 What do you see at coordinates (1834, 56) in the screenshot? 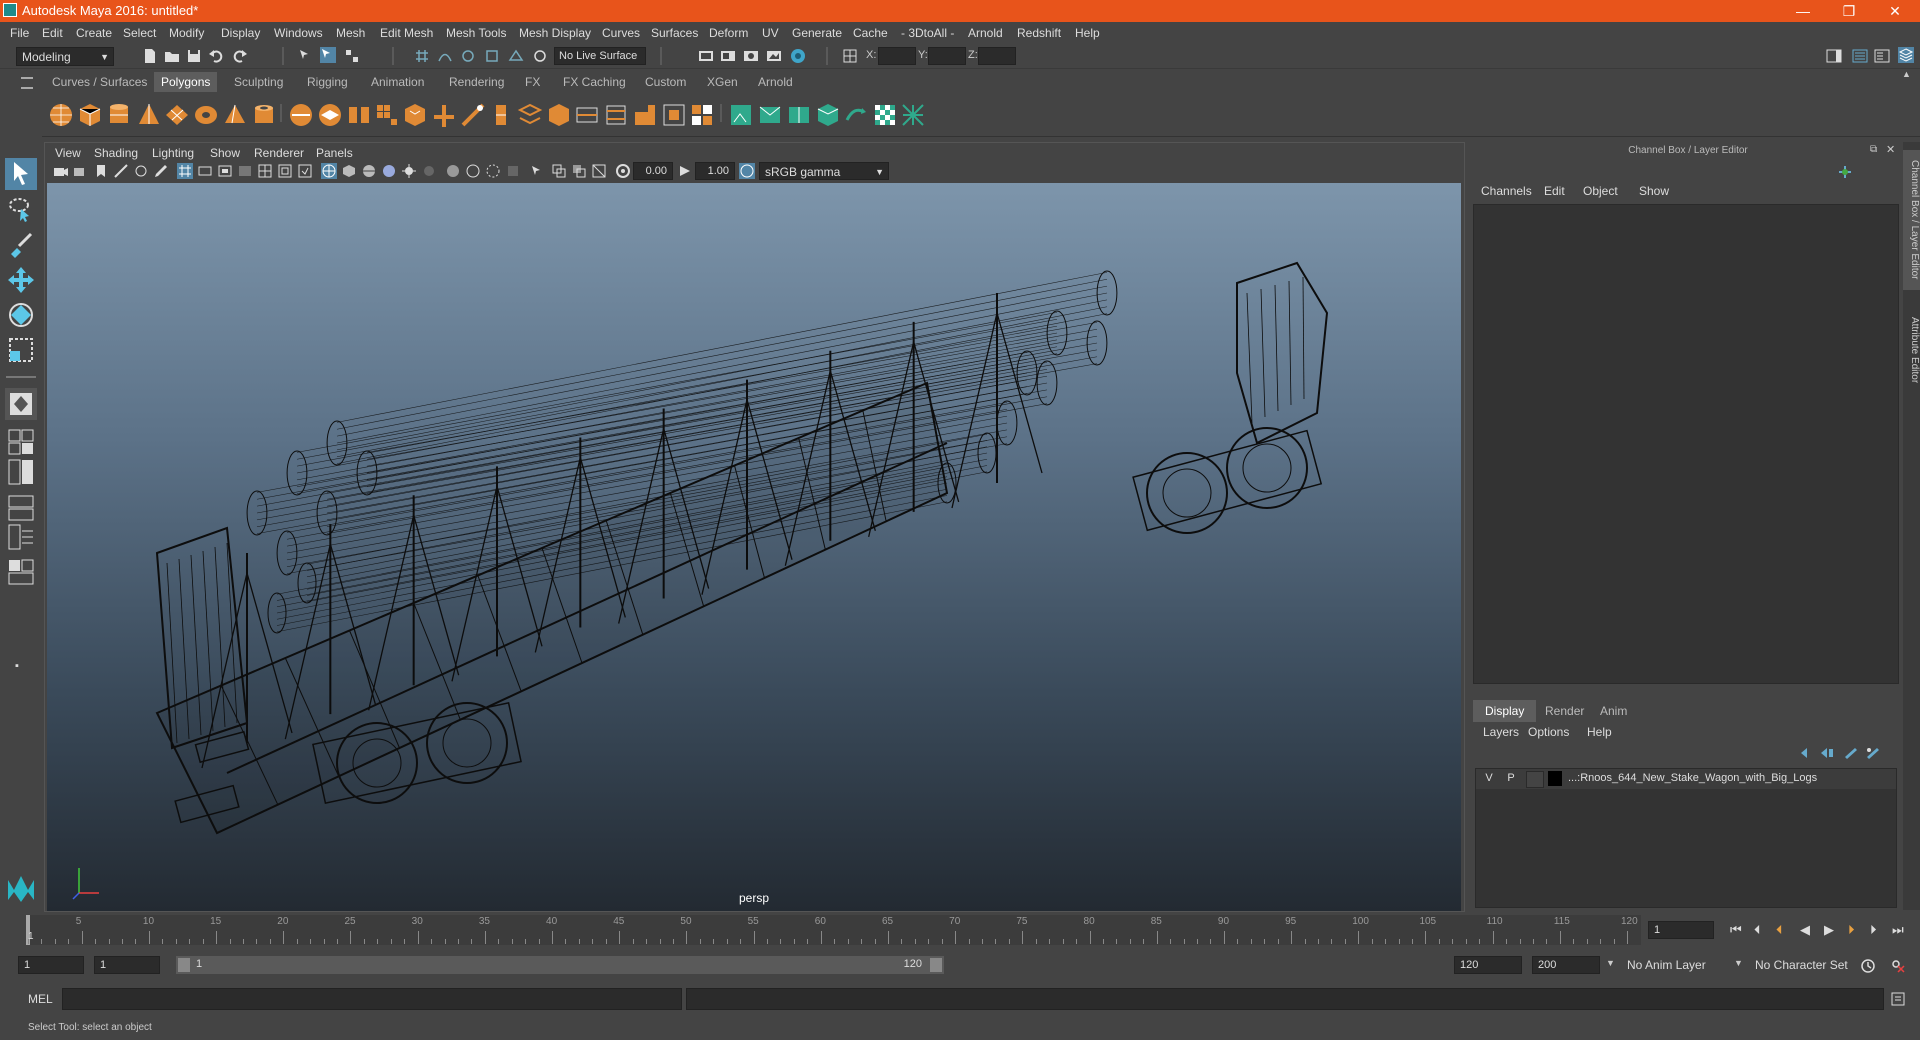
I see `sidebar-toggle-icon` at bounding box center [1834, 56].